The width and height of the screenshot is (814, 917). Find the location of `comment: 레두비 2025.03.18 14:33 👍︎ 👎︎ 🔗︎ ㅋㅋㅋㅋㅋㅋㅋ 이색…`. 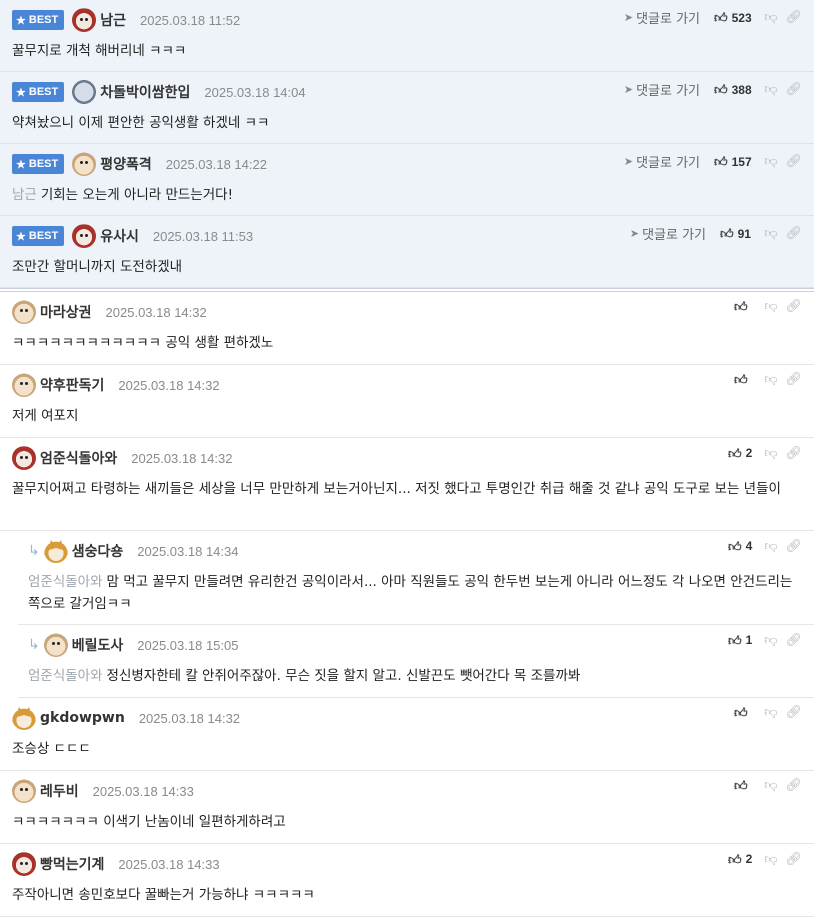

comment: 레두비 2025.03.18 14:33 👍︎ 👎︎ 🔗︎ ㅋㅋㅋㅋㅋㅋㅋ 이색… is located at coordinates (407, 807).